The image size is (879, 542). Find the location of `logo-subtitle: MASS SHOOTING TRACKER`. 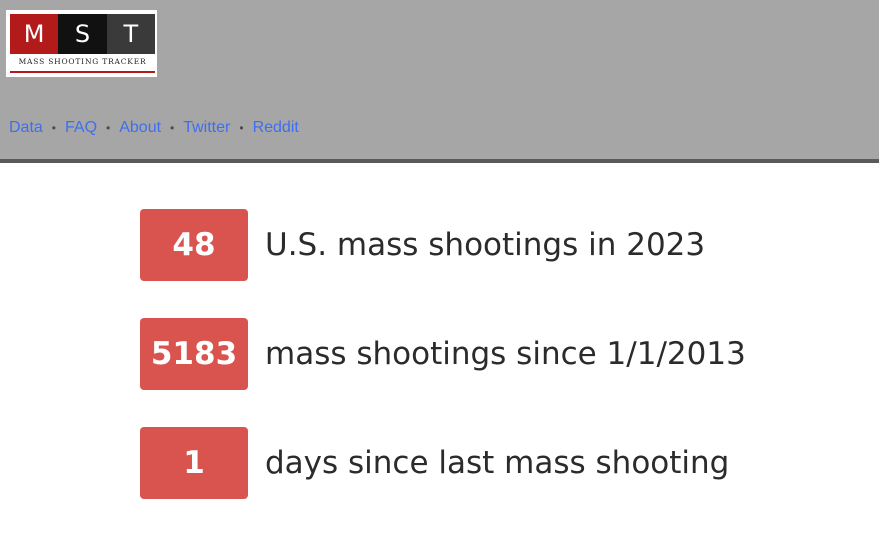

logo-subtitle: MASS SHOOTING TRACKER is located at coordinates (82, 61).